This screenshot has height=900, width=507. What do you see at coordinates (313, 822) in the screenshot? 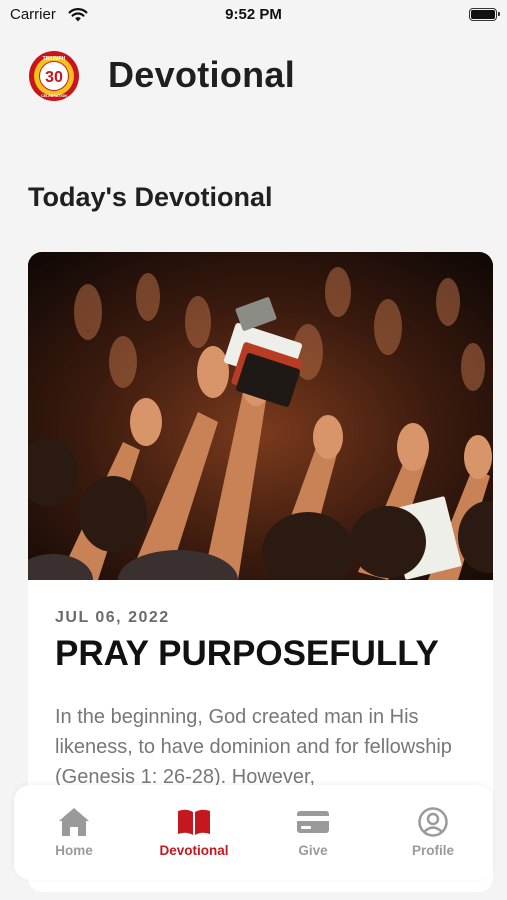
I see `credit-card-icon` at bounding box center [313, 822].